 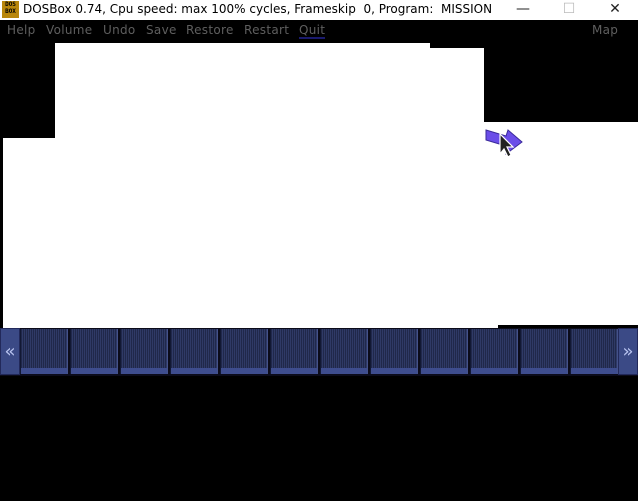 What do you see at coordinates (10, 351) in the screenshot?
I see `scroll-left-button: «` at bounding box center [10, 351].